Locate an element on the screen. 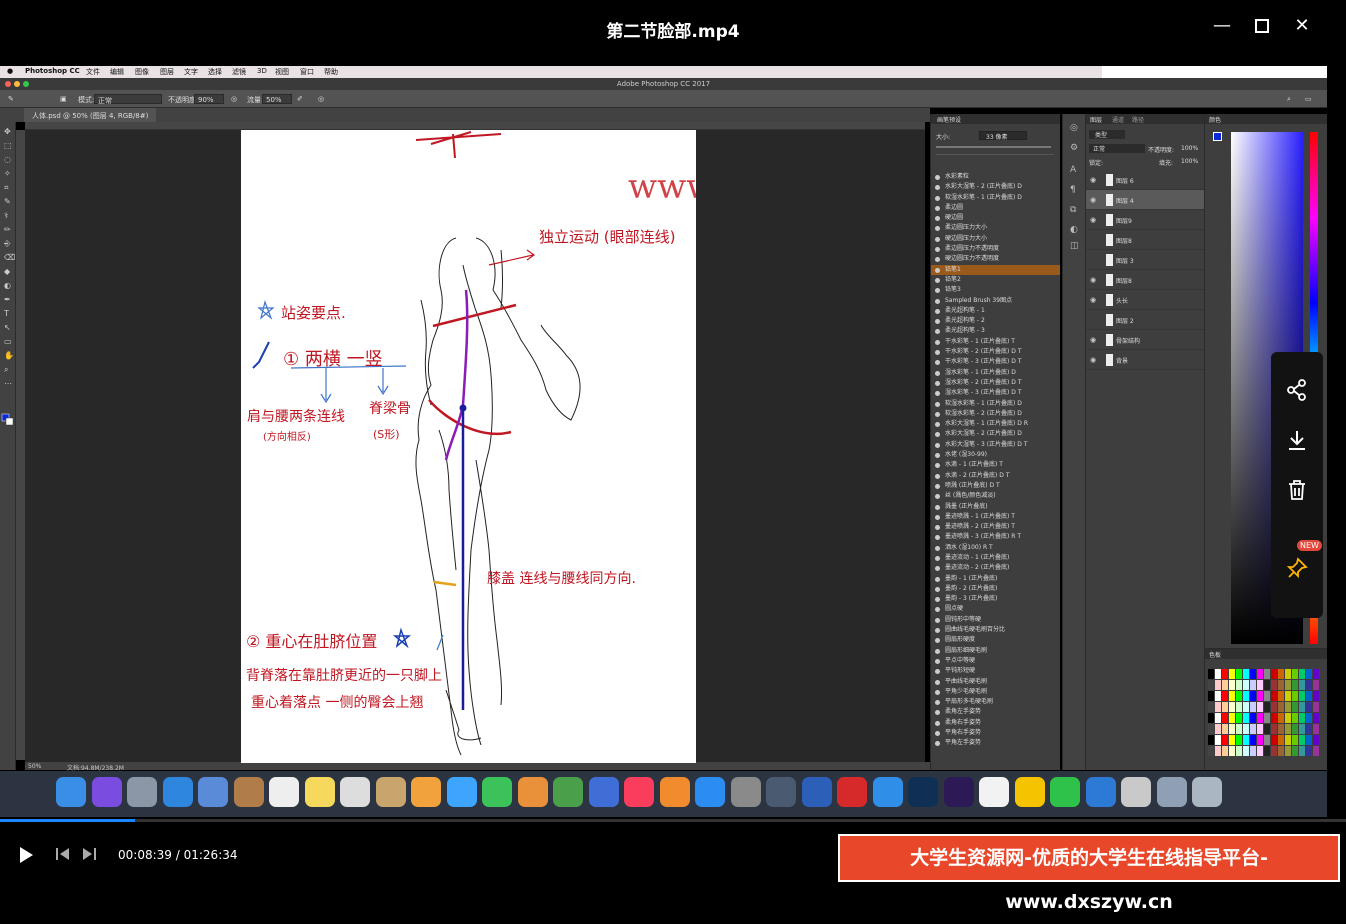 Image resolution: width=1346 pixels, height=924 pixels. brush-tip-strip is located at coordinates (995, 161).